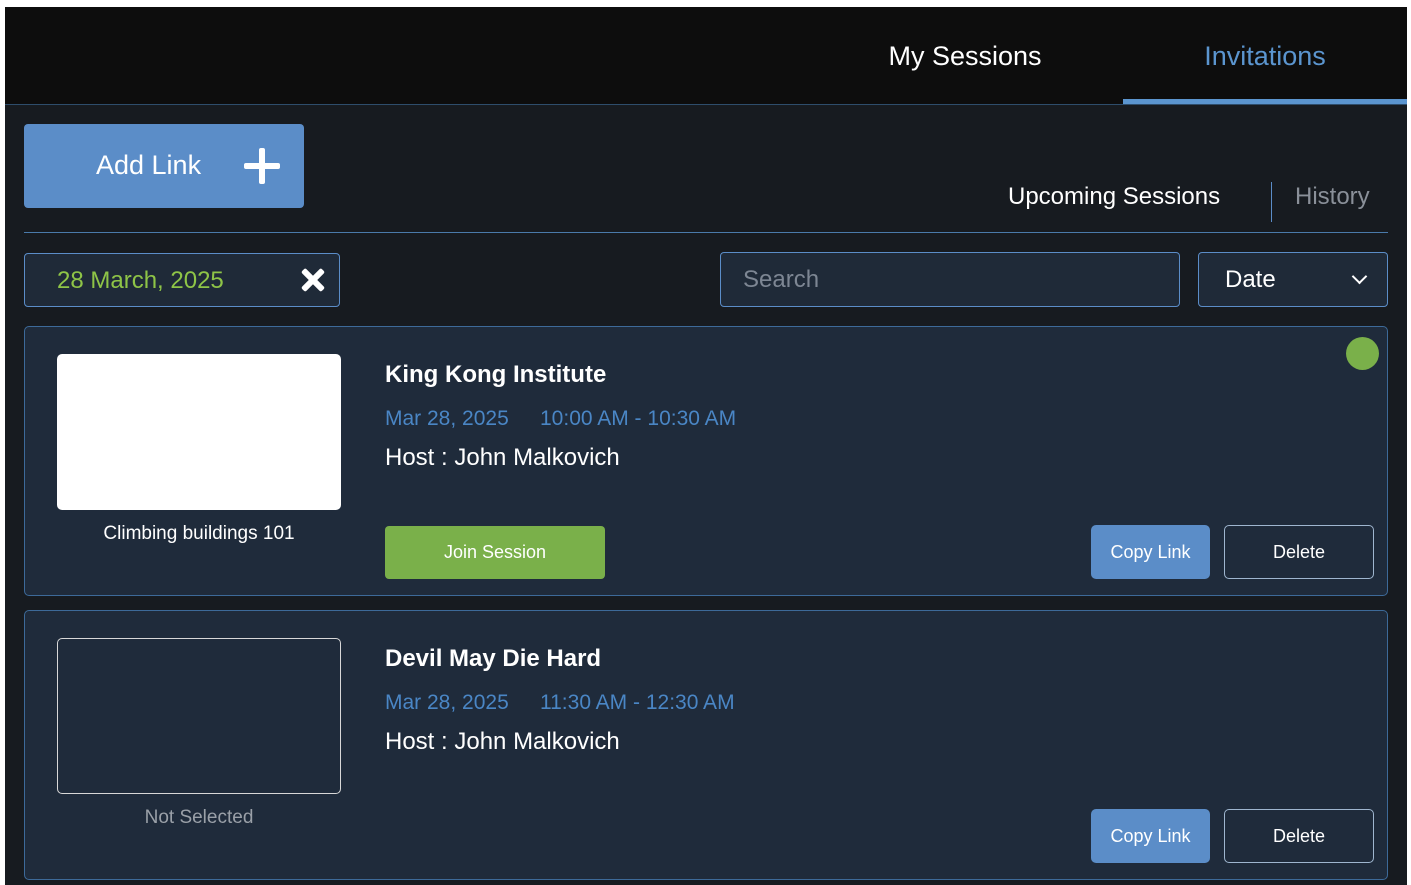 The image size is (1411, 885). Describe the element at coordinates (1359, 276) in the screenshot. I see `chevron-down-icon` at that location.